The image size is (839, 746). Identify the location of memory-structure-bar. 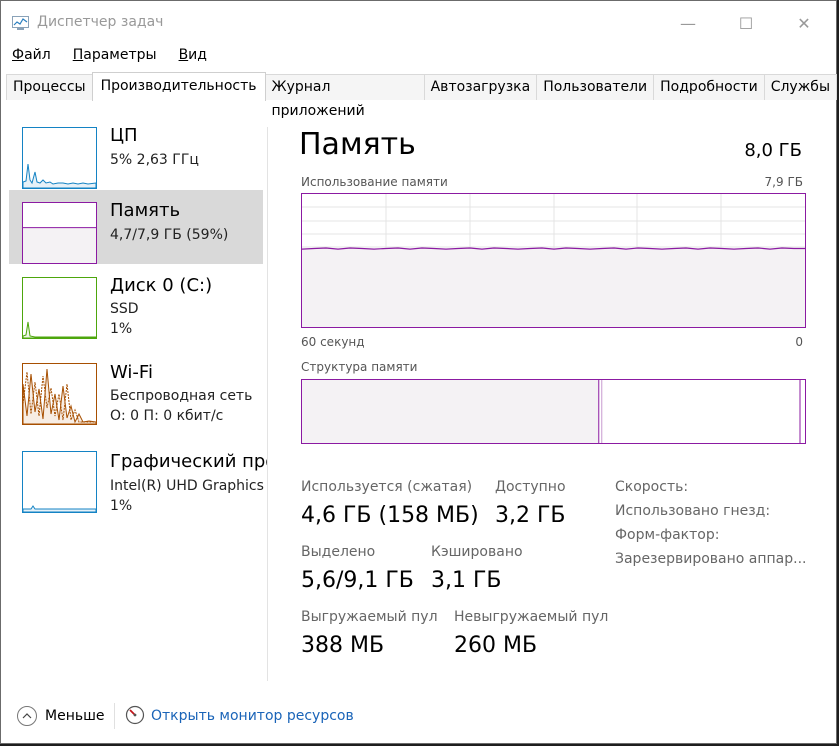
(551, 411).